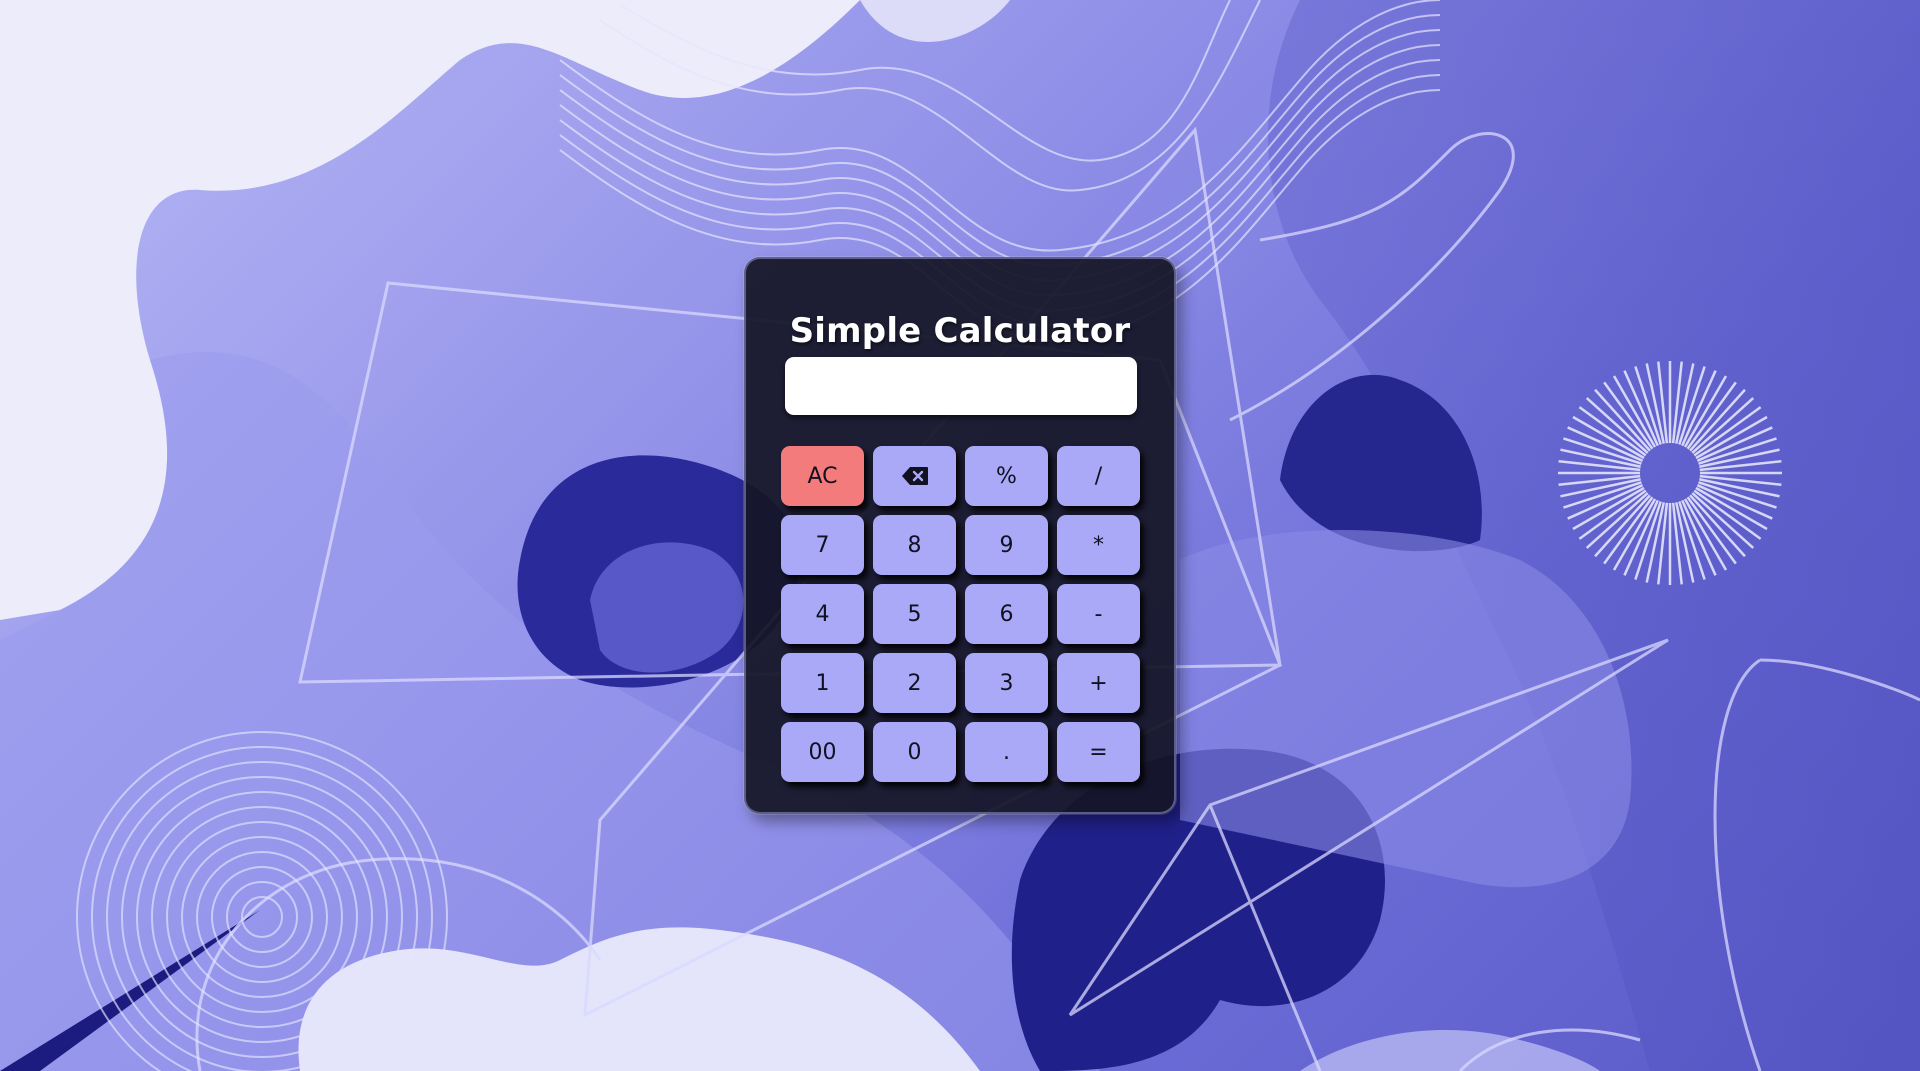 The height and width of the screenshot is (1071, 1920). Describe the element at coordinates (961, 386) in the screenshot. I see `display-input` at that location.